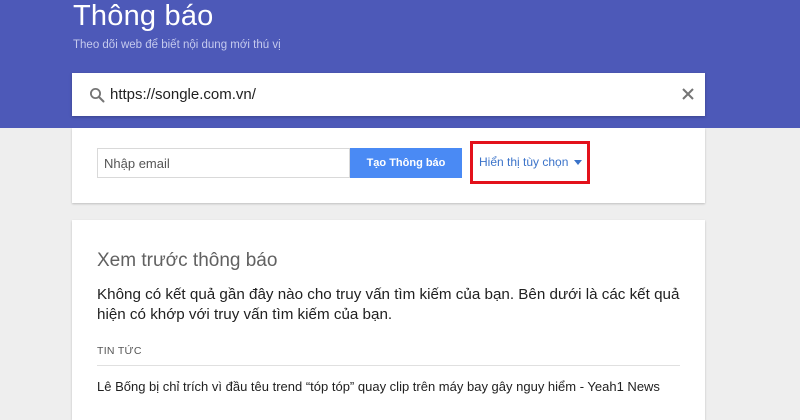 The height and width of the screenshot is (420, 800). Describe the element at coordinates (143, 16) in the screenshot. I see `page-title: Thông báo` at that location.